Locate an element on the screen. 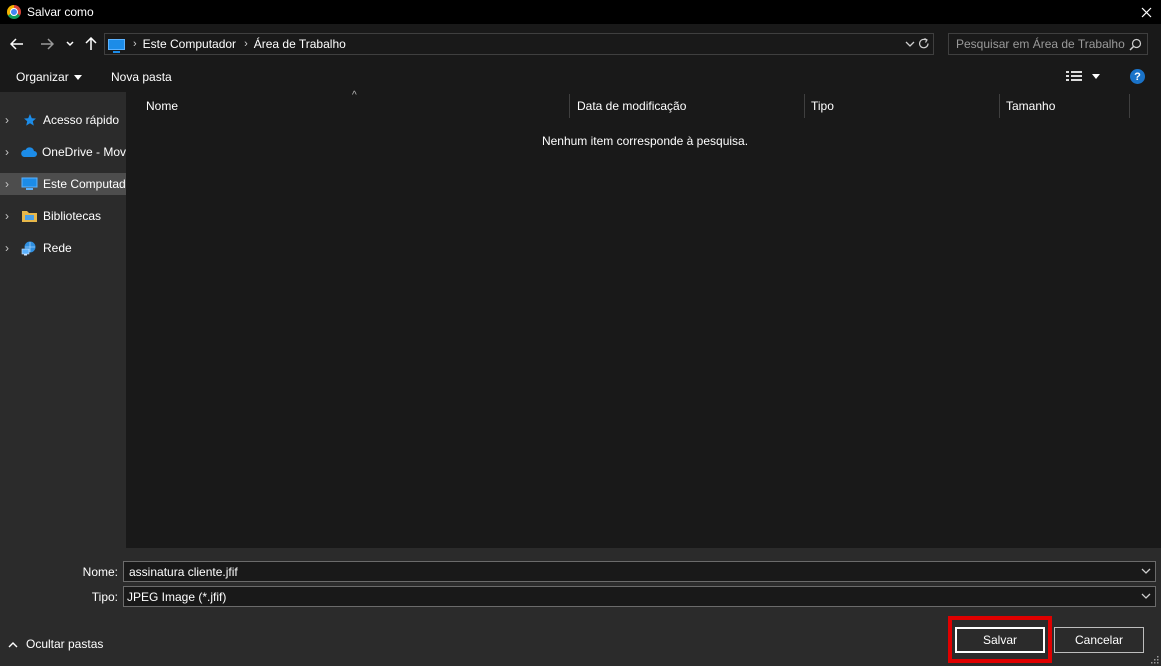 This screenshot has width=1161, height=666. resize-grip-icon is located at coordinates (1155, 660).